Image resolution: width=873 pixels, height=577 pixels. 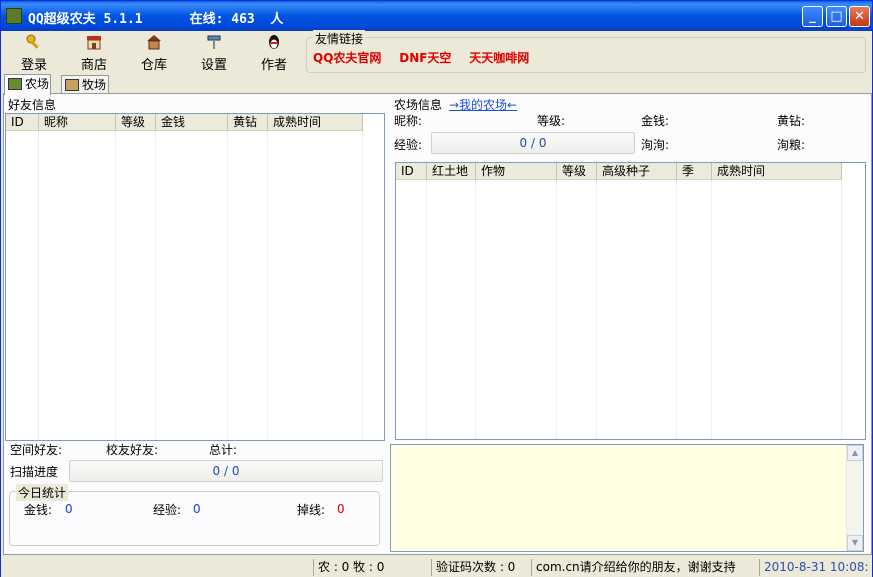 What do you see at coordinates (479, 567) in the screenshot?
I see `status-captcha: 验证码次数 : 0` at bounding box center [479, 567].